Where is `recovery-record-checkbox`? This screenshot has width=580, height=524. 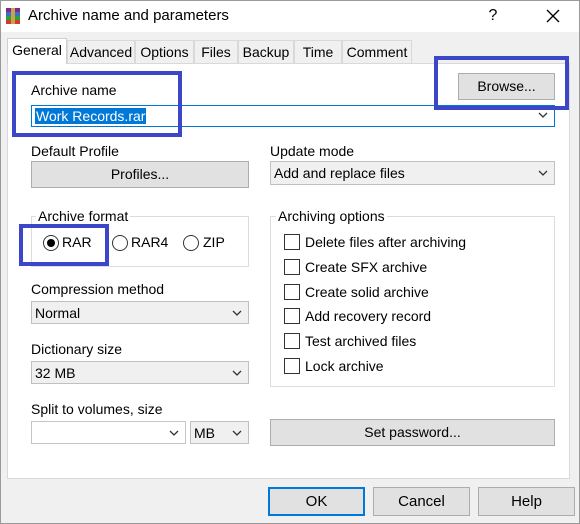
recovery-record-checkbox is located at coordinates (292, 316).